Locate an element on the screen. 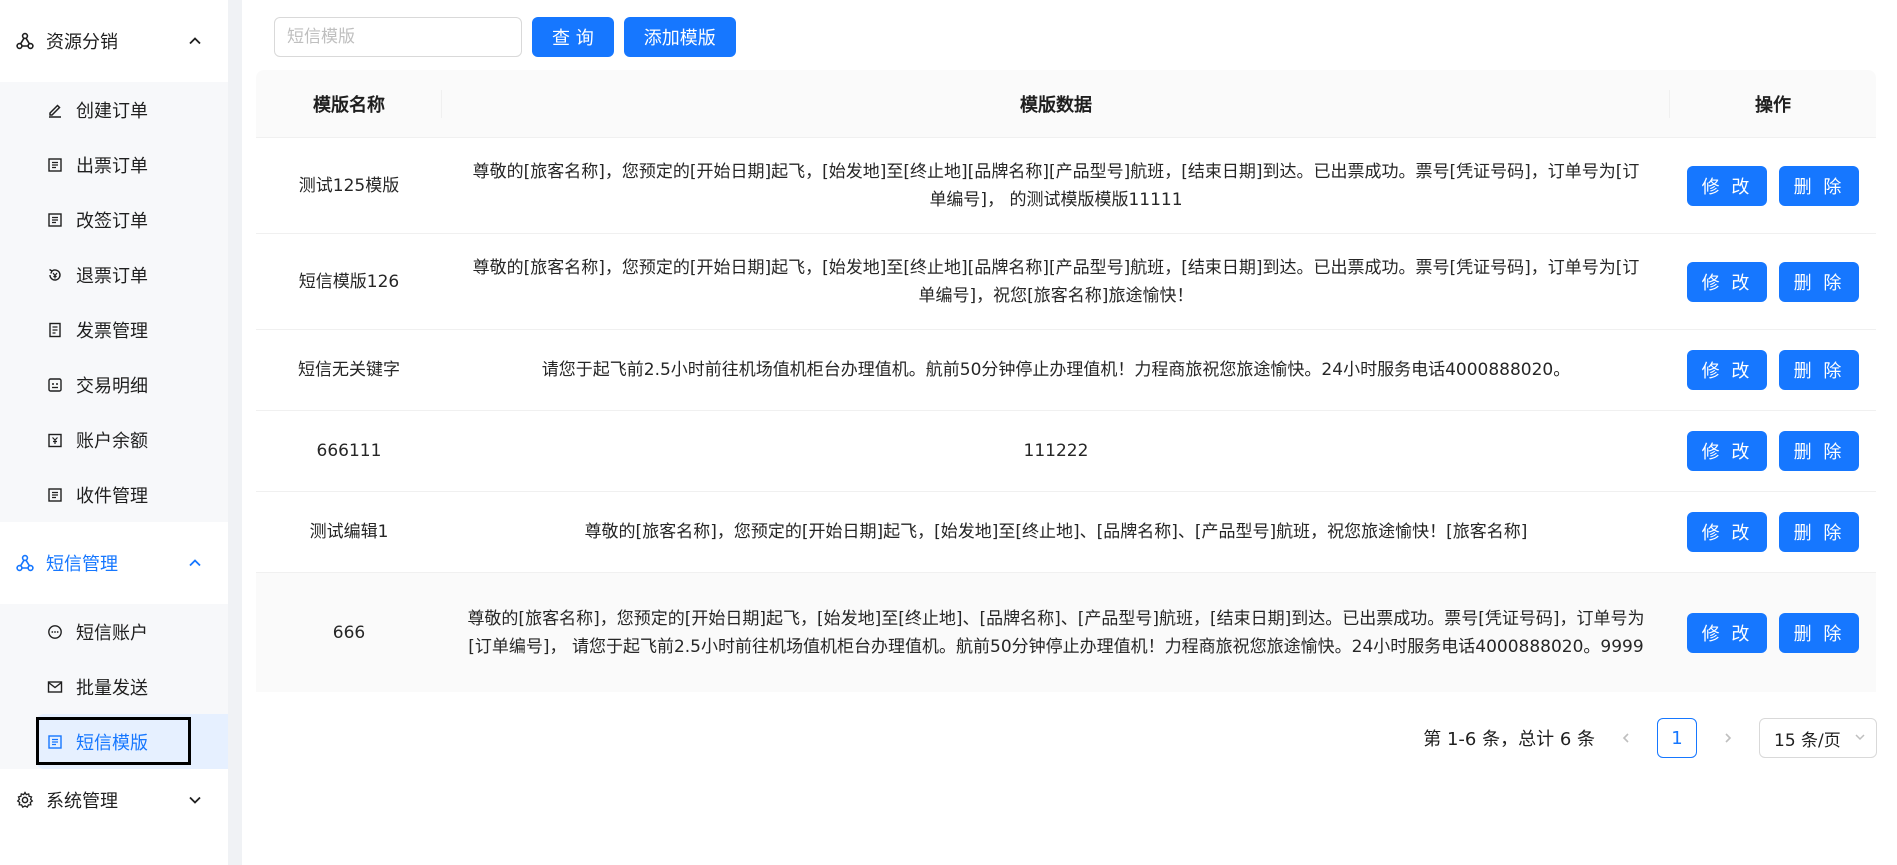 The width and height of the screenshot is (1897, 865). submenu-resource: 创建订单 出票订单 改签订单 退票订单 发票管理 交易明细 账户余额 收件管理 is located at coordinates (114, 302).